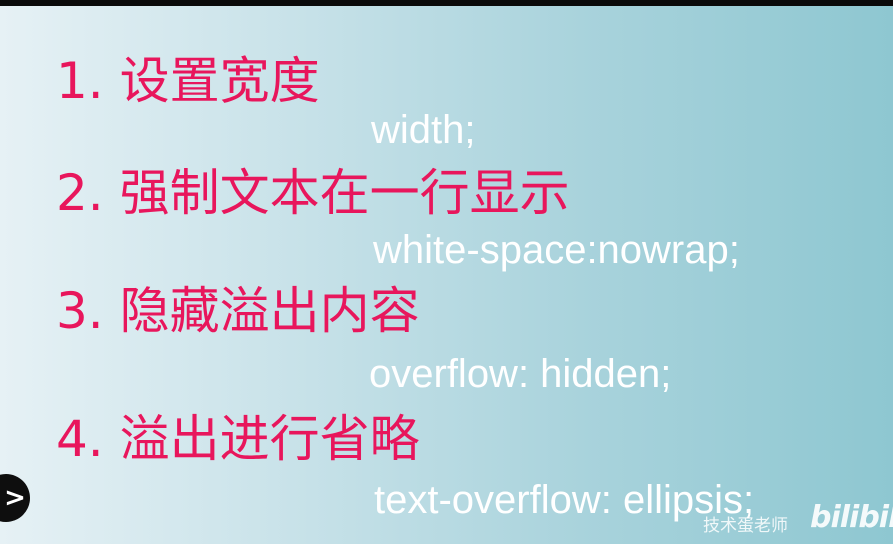 This screenshot has width=893, height=544. Describe the element at coordinates (564, 500) in the screenshot. I see `step-4-code: text-overflow: ellipsis;` at that location.